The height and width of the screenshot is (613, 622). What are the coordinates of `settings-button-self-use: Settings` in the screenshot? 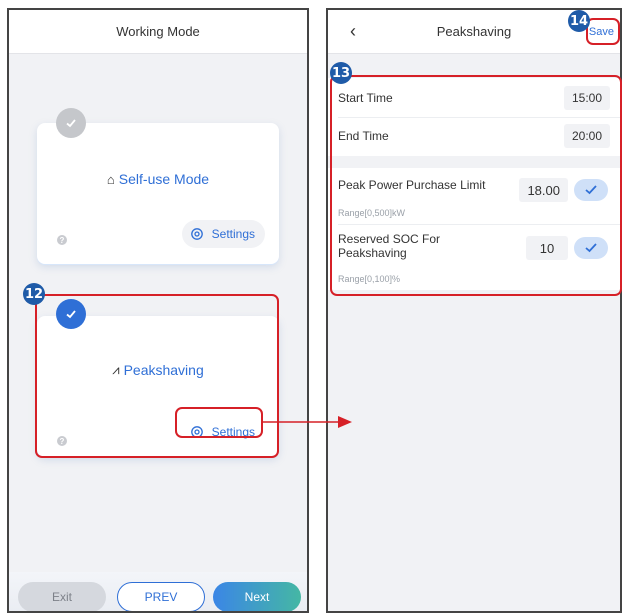 It's located at (223, 234).